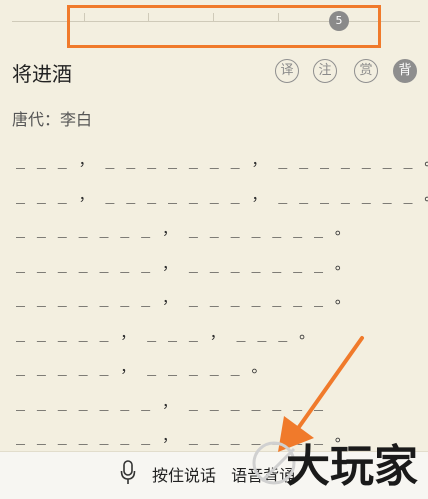 The image size is (428, 499). What do you see at coordinates (325, 71) in the screenshot?
I see `annotate-button: 注` at bounding box center [325, 71].